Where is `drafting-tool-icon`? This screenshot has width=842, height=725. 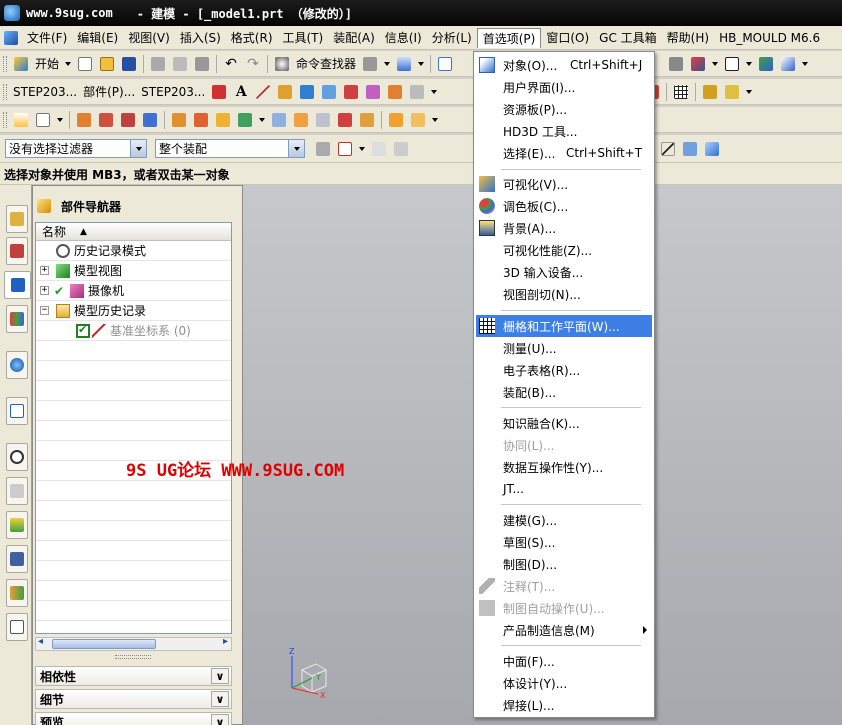 drafting-tool-icon is located at coordinates (732, 92).